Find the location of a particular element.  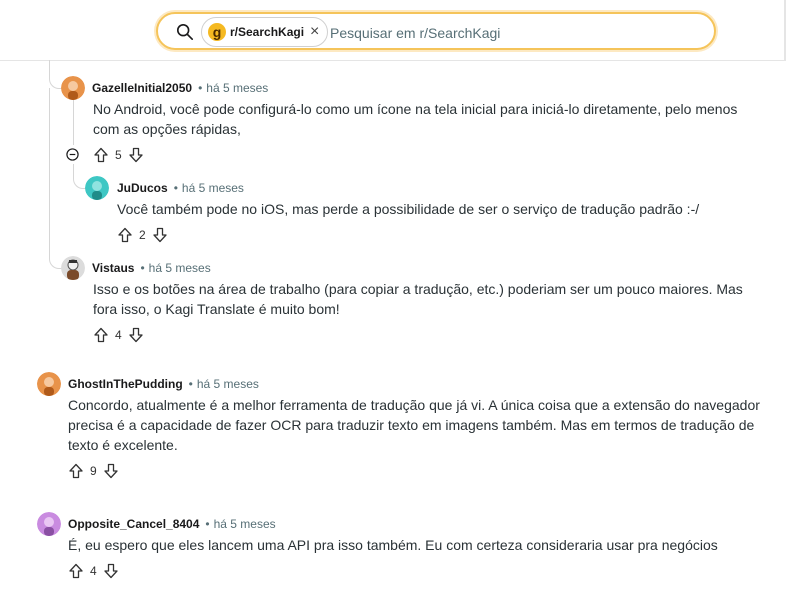

top-bar: g r/SearchKagi × is located at coordinates (393, 30).